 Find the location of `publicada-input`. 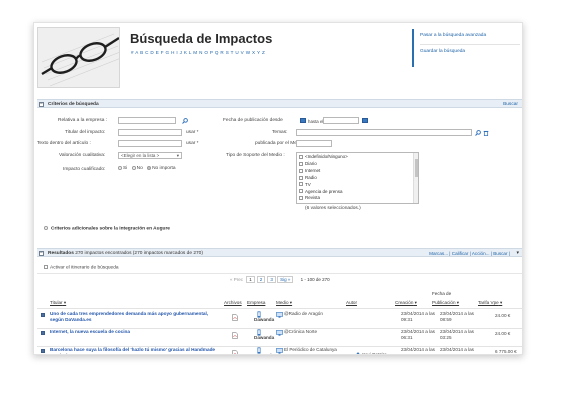

publicada-input is located at coordinates (314, 143).